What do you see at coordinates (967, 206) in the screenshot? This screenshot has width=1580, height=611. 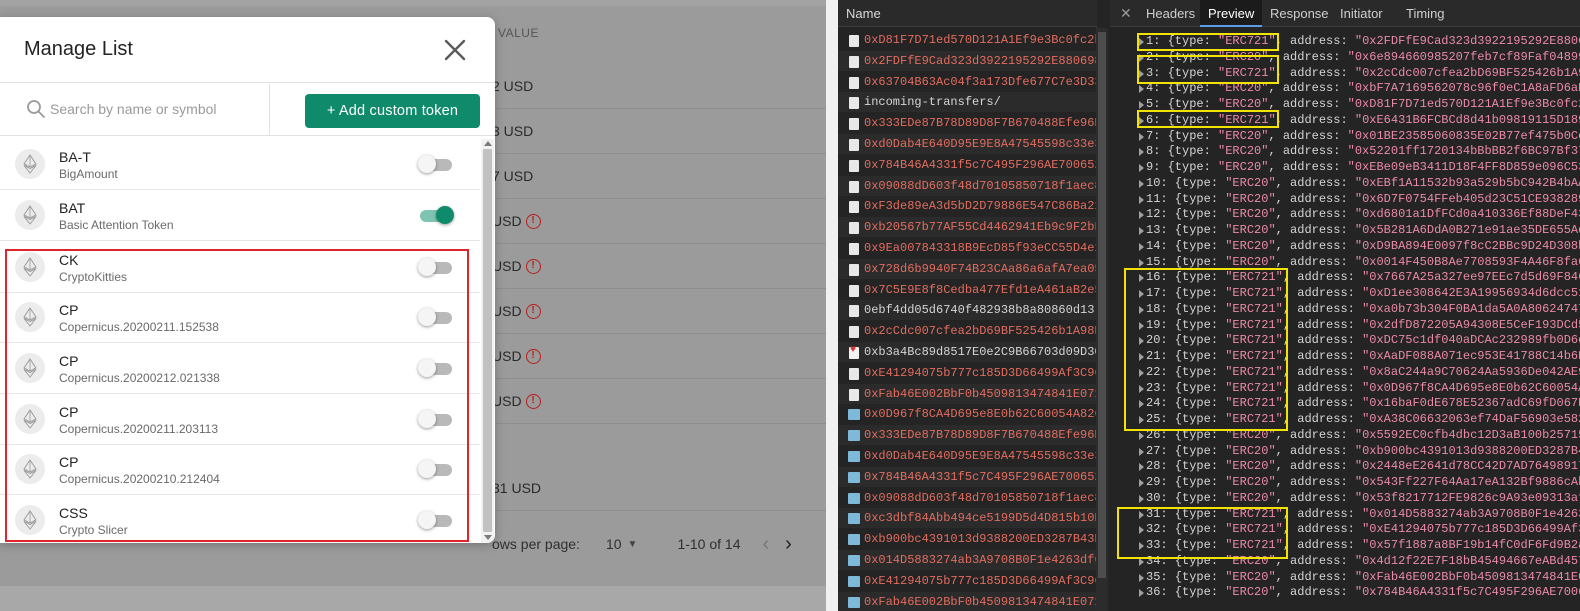 I see `request-row: 0xF3de89eA3d5bD2D79886E547C86Ba21.` at bounding box center [967, 206].